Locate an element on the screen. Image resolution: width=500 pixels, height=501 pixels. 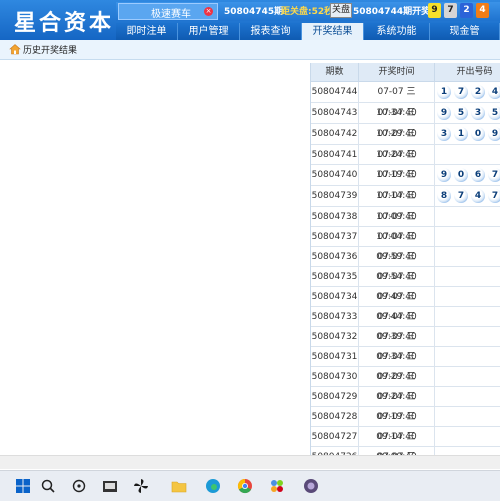
cell-time: 07-07 三 09:14:40 is located at coordinates (397, 424).